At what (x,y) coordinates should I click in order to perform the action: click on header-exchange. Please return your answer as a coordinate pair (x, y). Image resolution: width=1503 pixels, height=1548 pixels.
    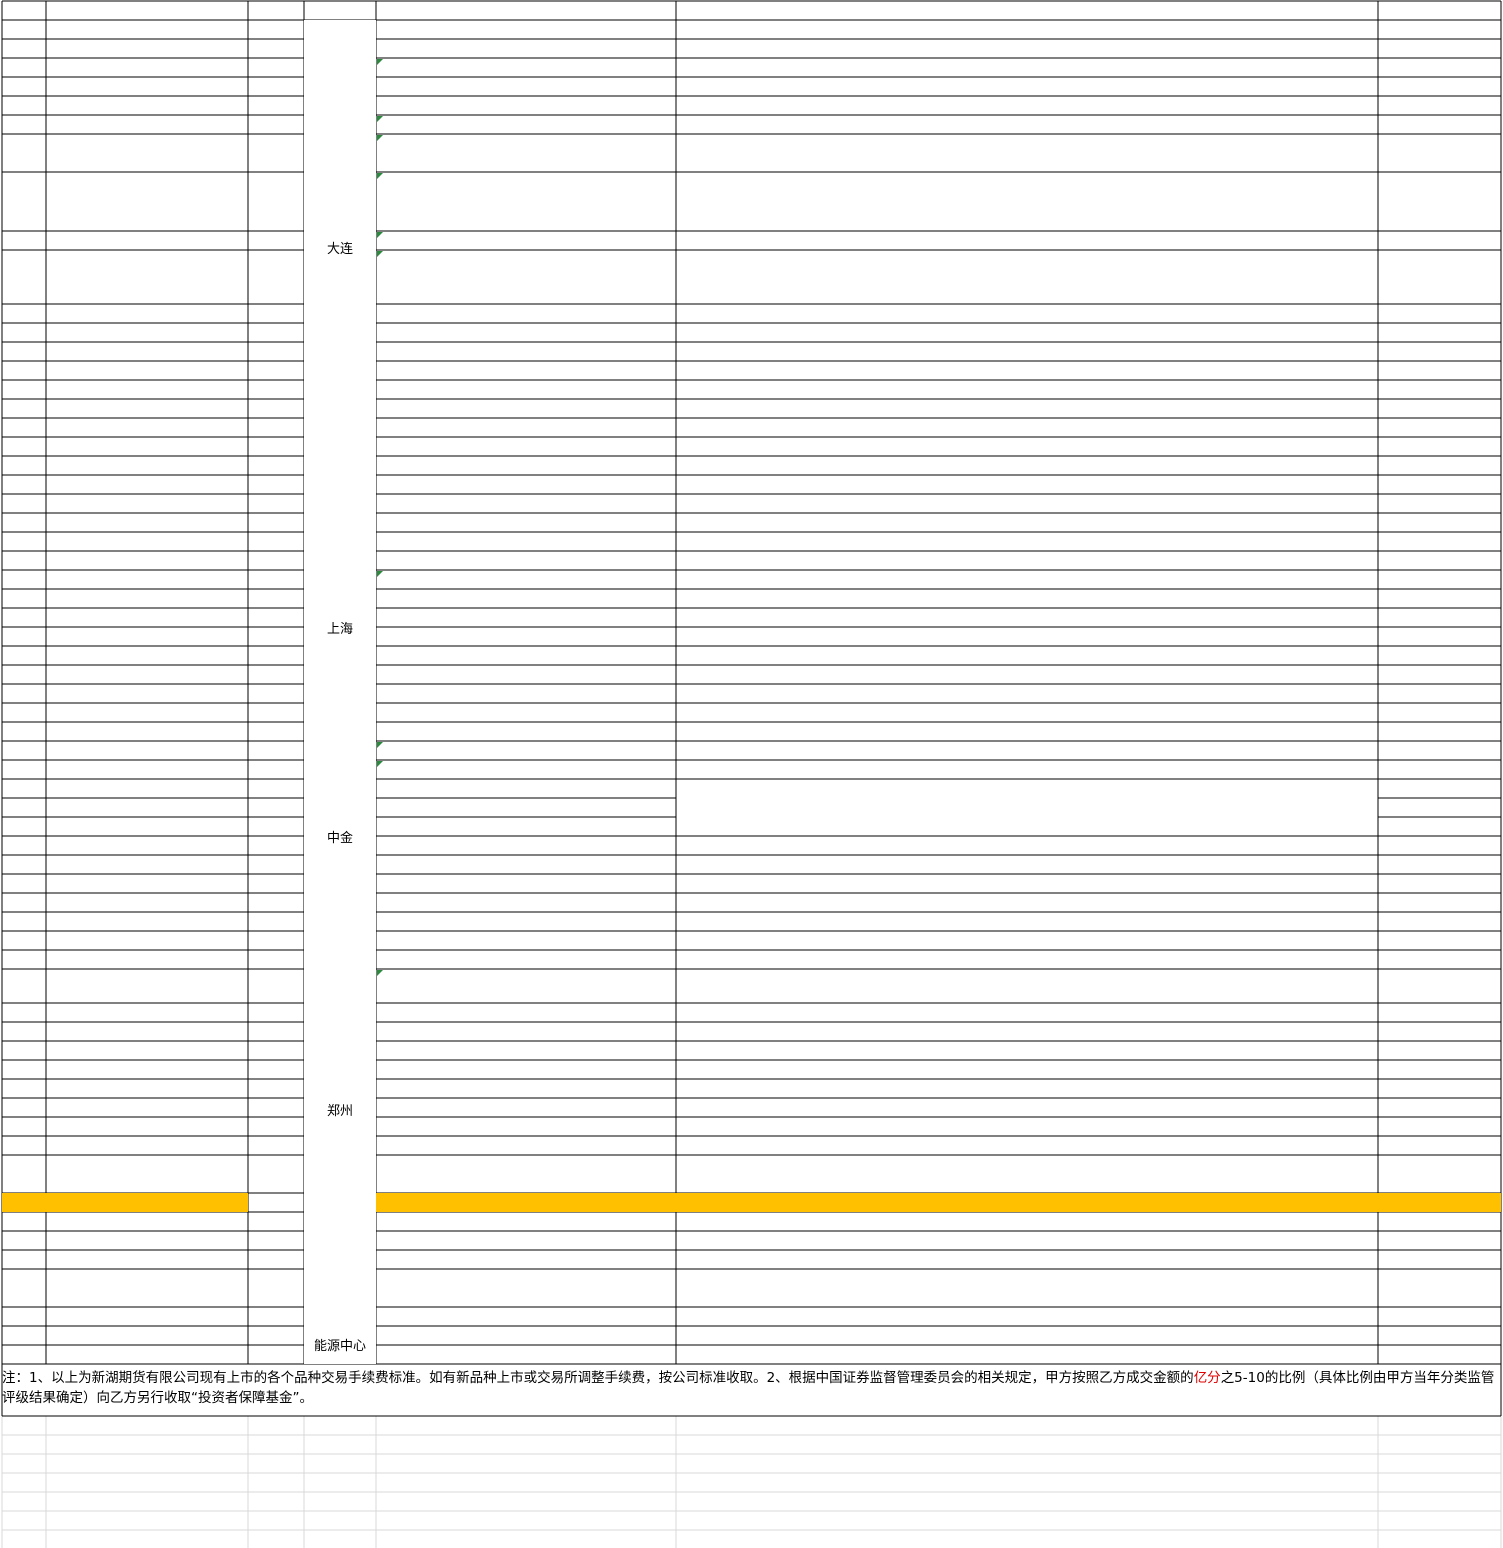
    Looking at the image, I should click on (340, 10).